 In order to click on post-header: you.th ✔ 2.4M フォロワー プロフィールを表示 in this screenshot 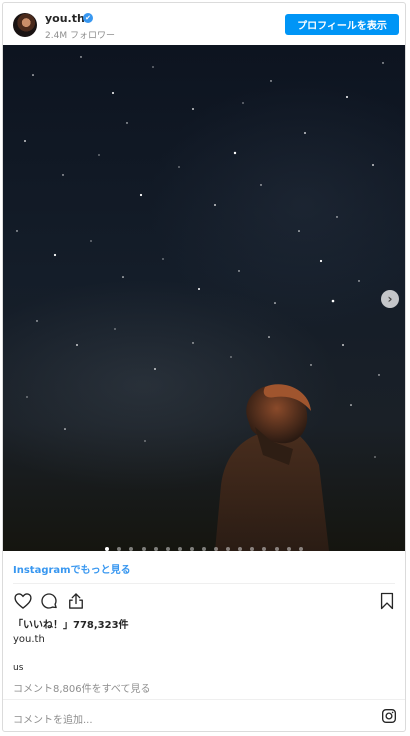, I will do `click(204, 24)`.